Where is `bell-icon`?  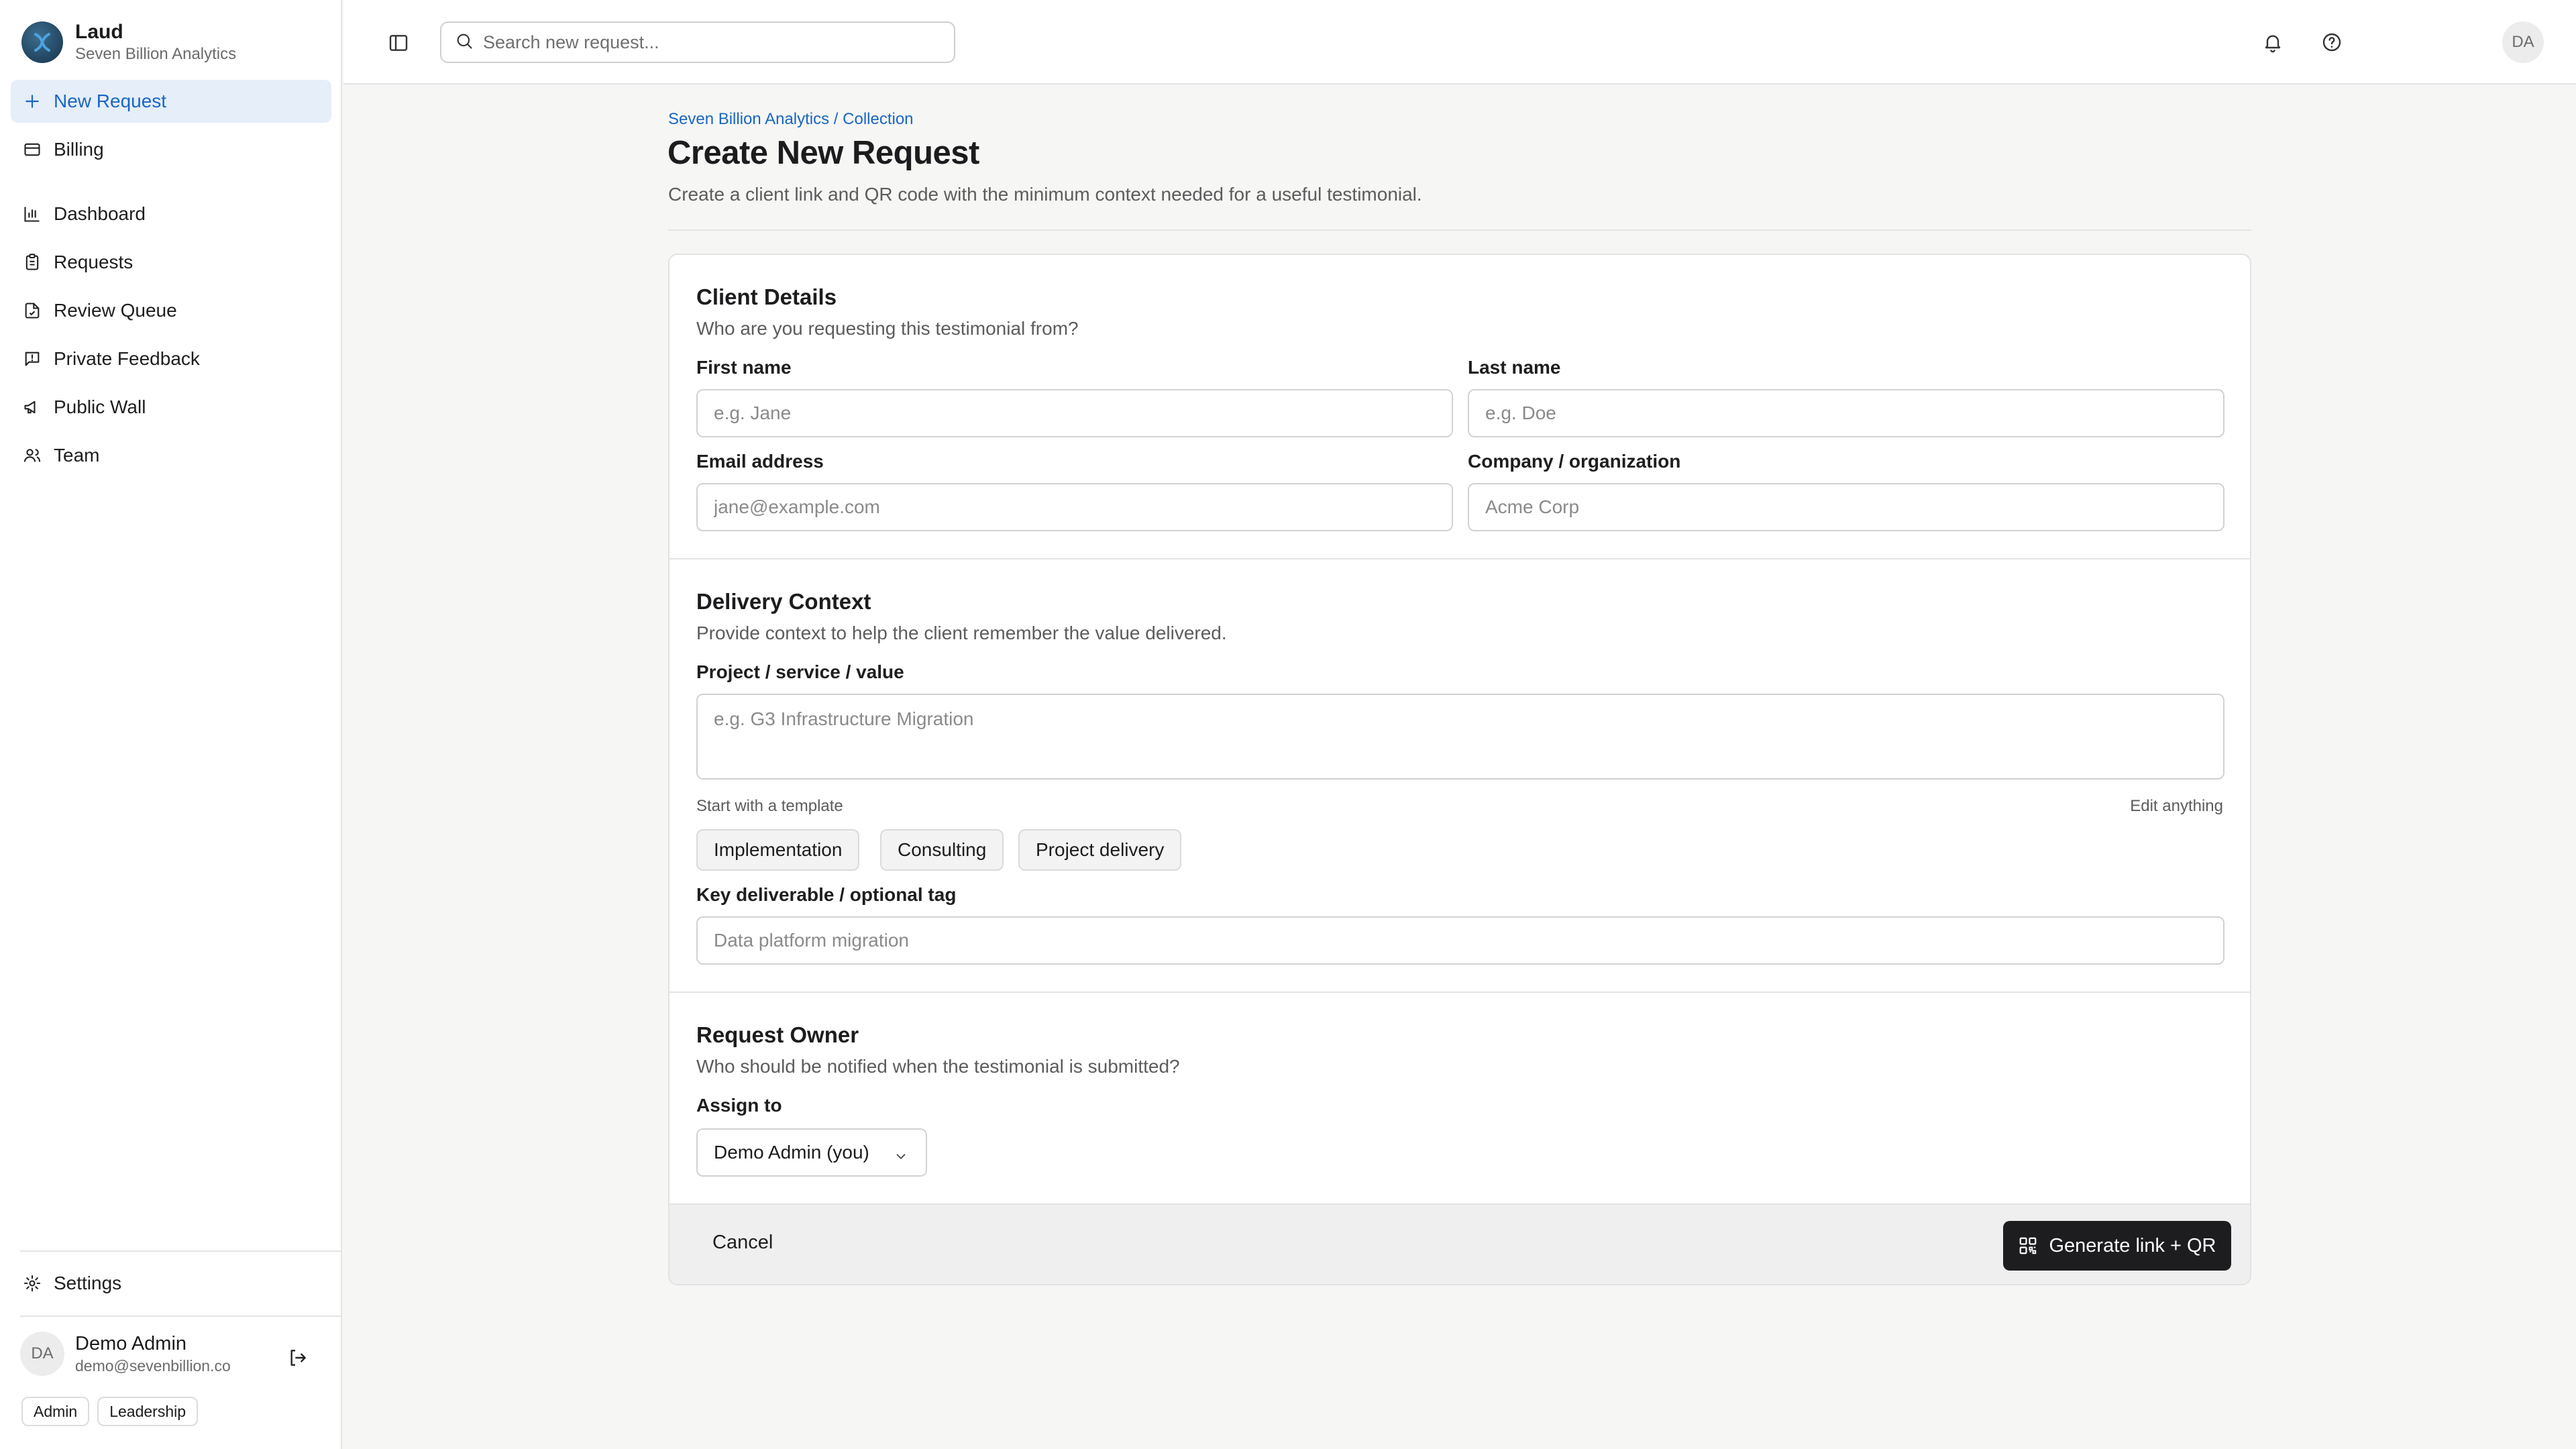
bell-icon is located at coordinates (2272, 42).